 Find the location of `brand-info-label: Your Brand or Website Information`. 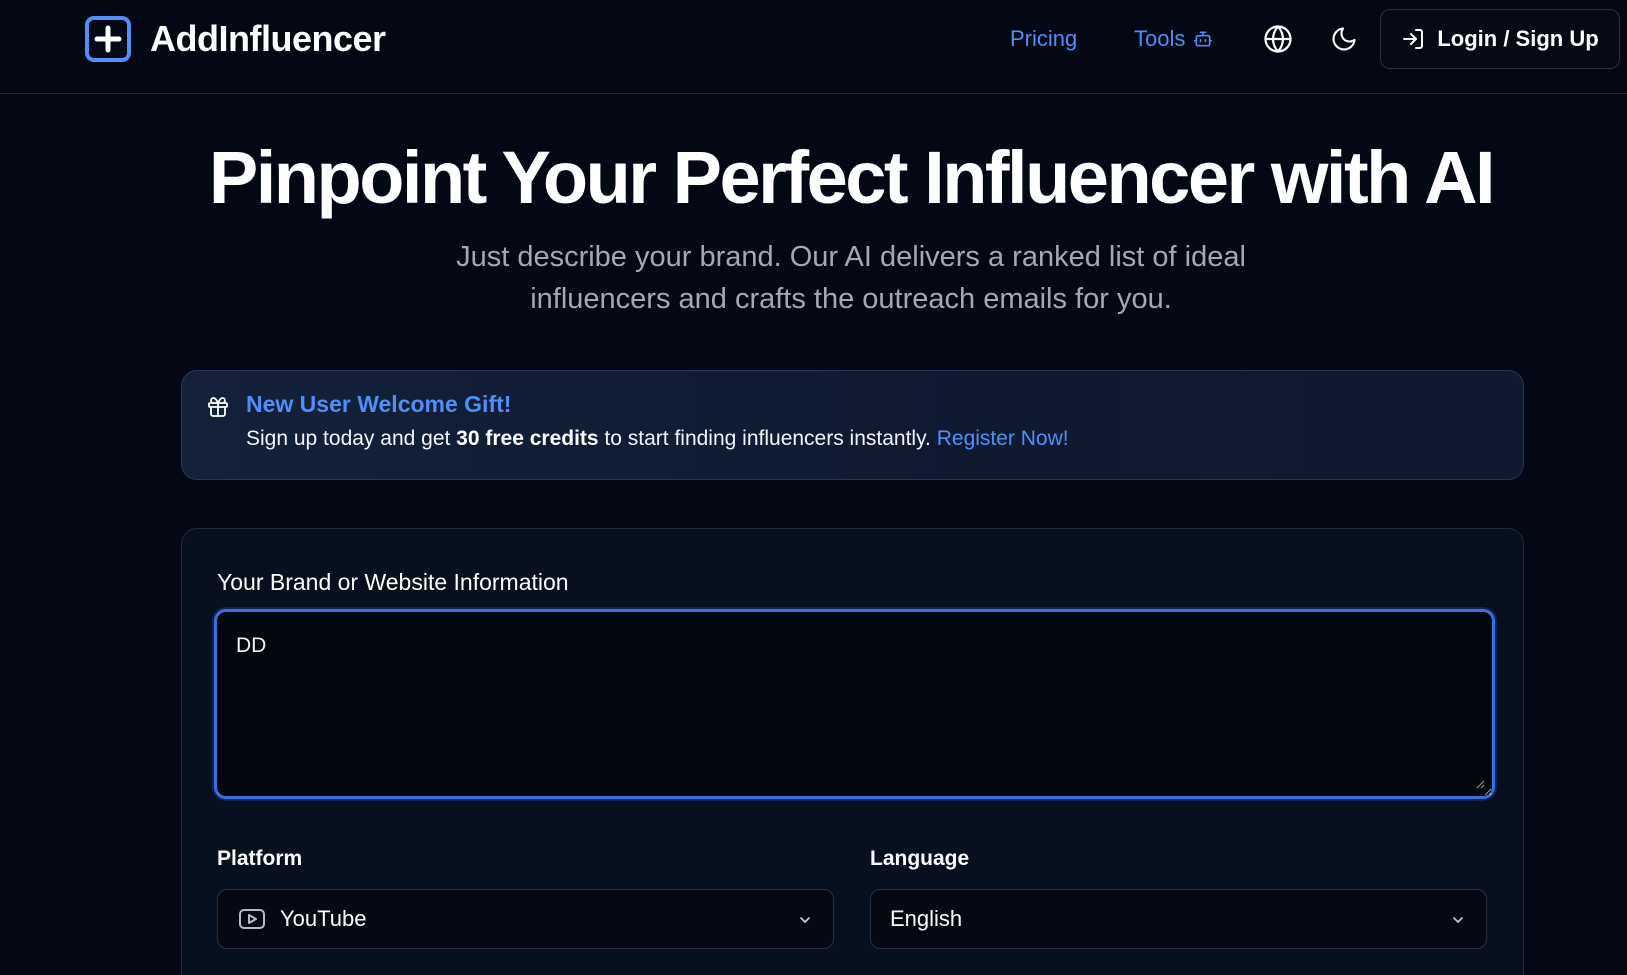

brand-info-label: Your Brand or Website Information is located at coordinates (393, 582).